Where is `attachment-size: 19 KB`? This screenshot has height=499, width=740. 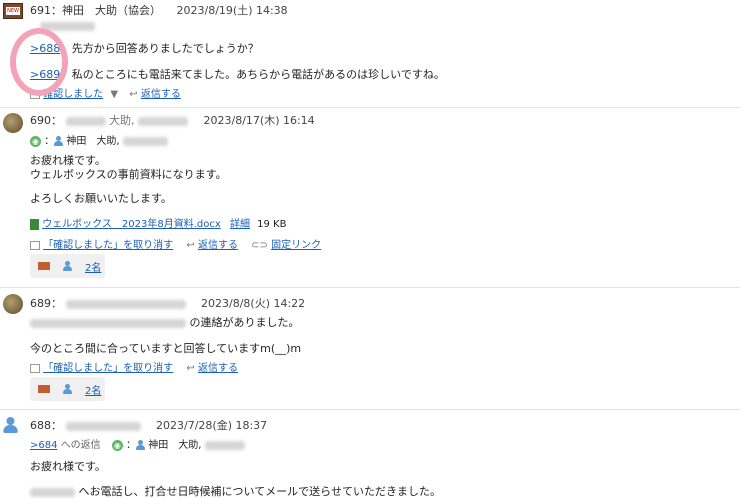
attachment-size: 19 KB is located at coordinates (272, 224).